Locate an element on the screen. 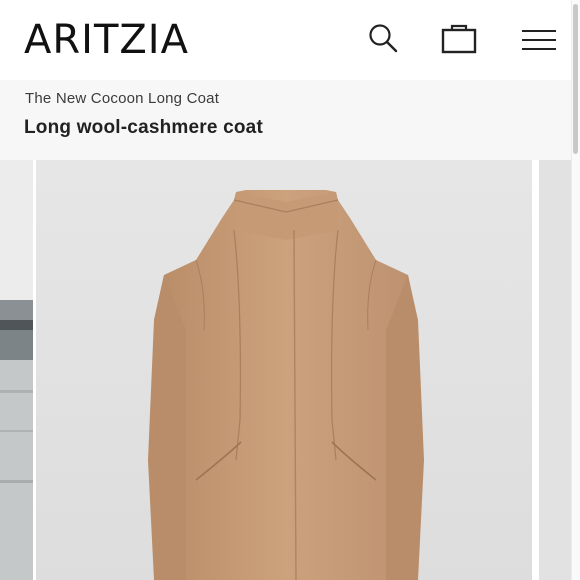 The height and width of the screenshot is (580, 580). menu-button is located at coordinates (539, 40).